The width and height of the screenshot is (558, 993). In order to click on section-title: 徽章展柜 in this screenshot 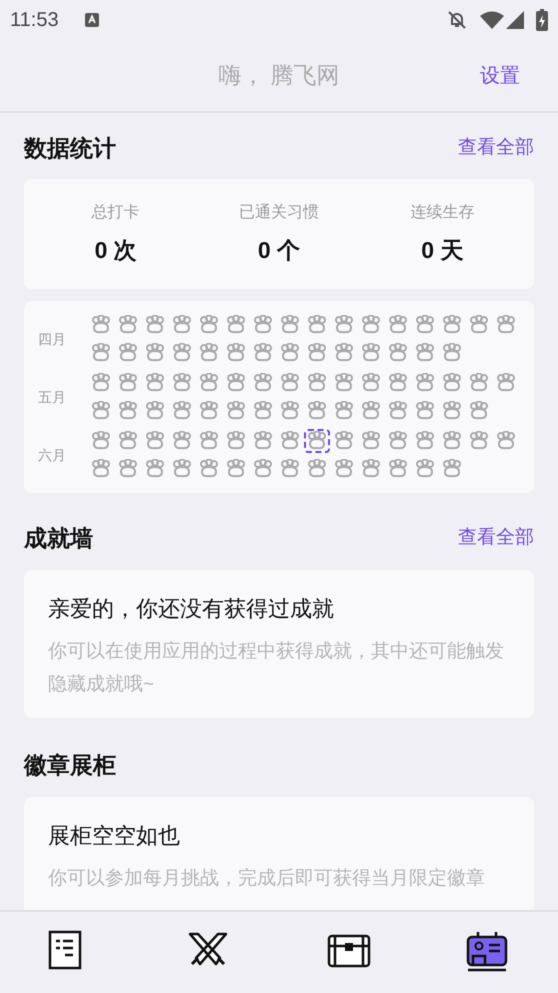, I will do `click(70, 765)`.